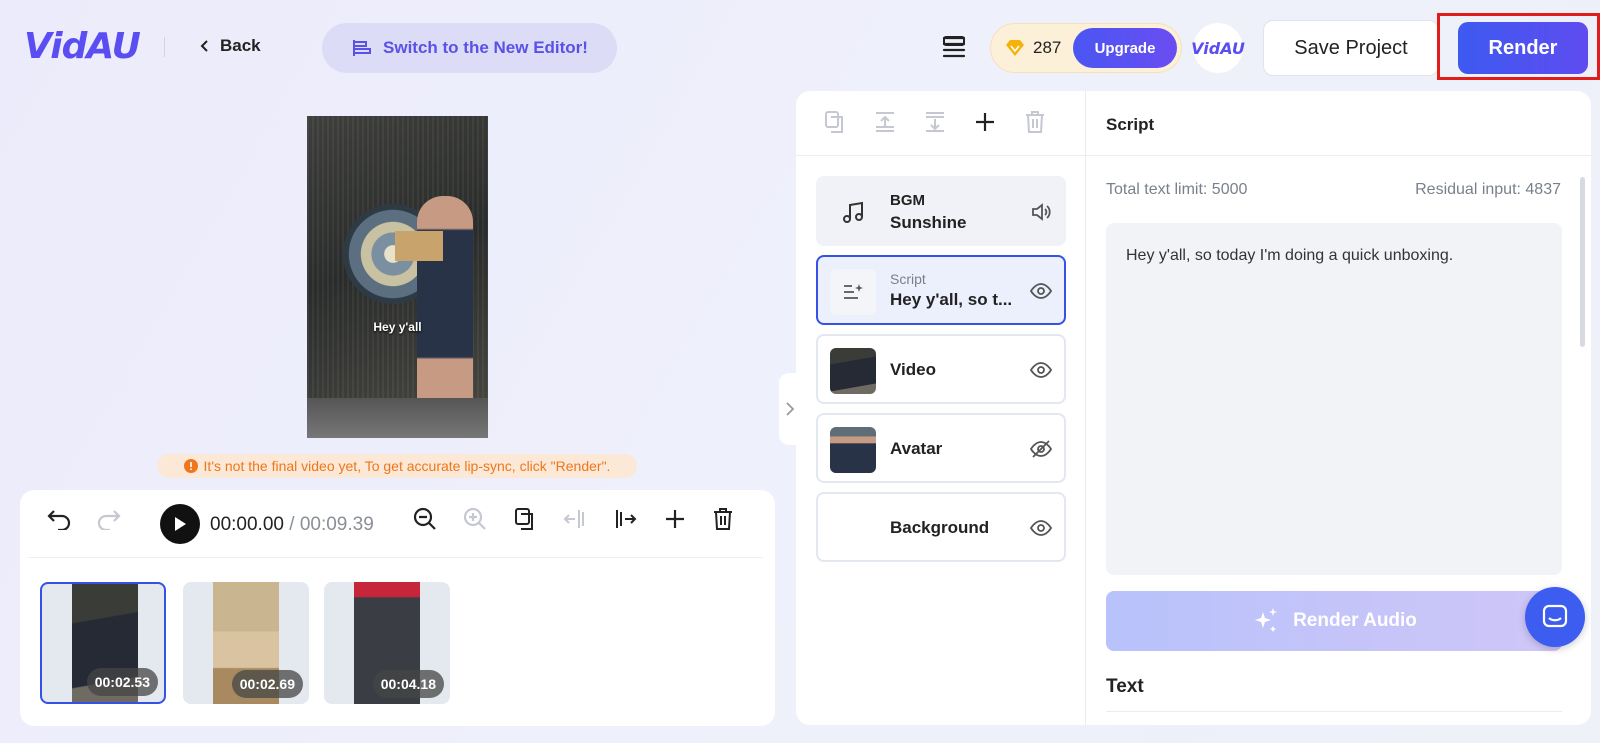  Describe the element at coordinates (59, 519) in the screenshot. I see `undo-icon` at that location.